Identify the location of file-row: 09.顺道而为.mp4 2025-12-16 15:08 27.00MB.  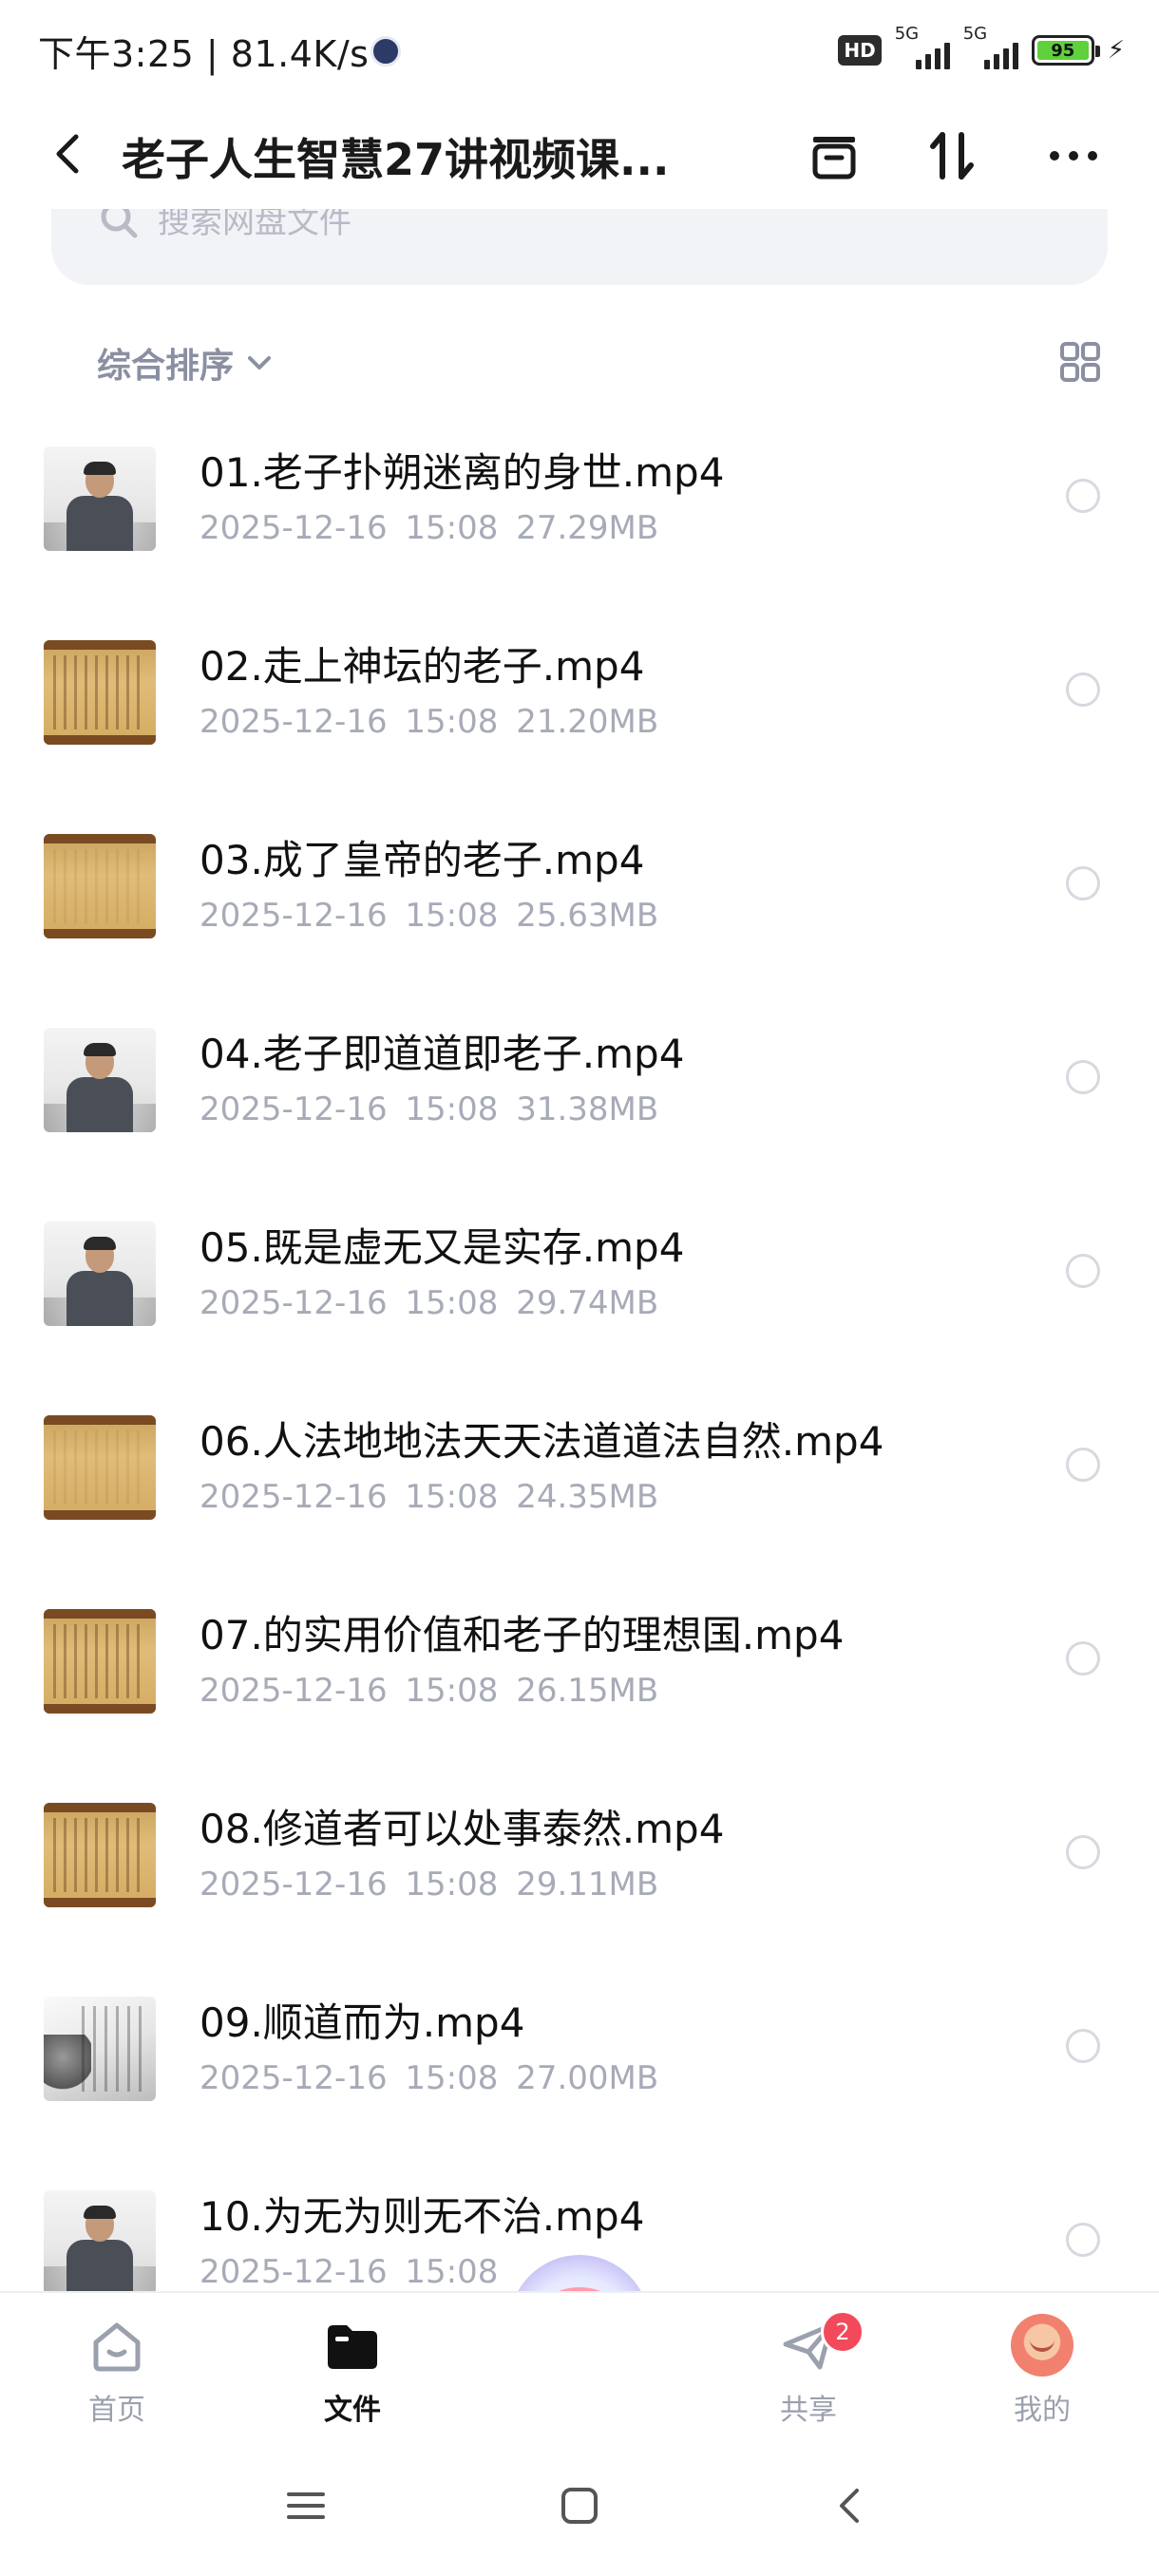
(579, 2065).